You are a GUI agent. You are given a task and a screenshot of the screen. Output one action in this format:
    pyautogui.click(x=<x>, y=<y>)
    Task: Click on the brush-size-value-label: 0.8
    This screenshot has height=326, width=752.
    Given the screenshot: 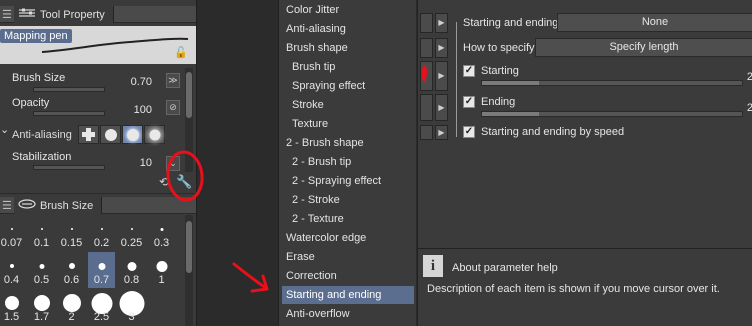 What is the action you would take?
    pyautogui.click(x=131, y=280)
    